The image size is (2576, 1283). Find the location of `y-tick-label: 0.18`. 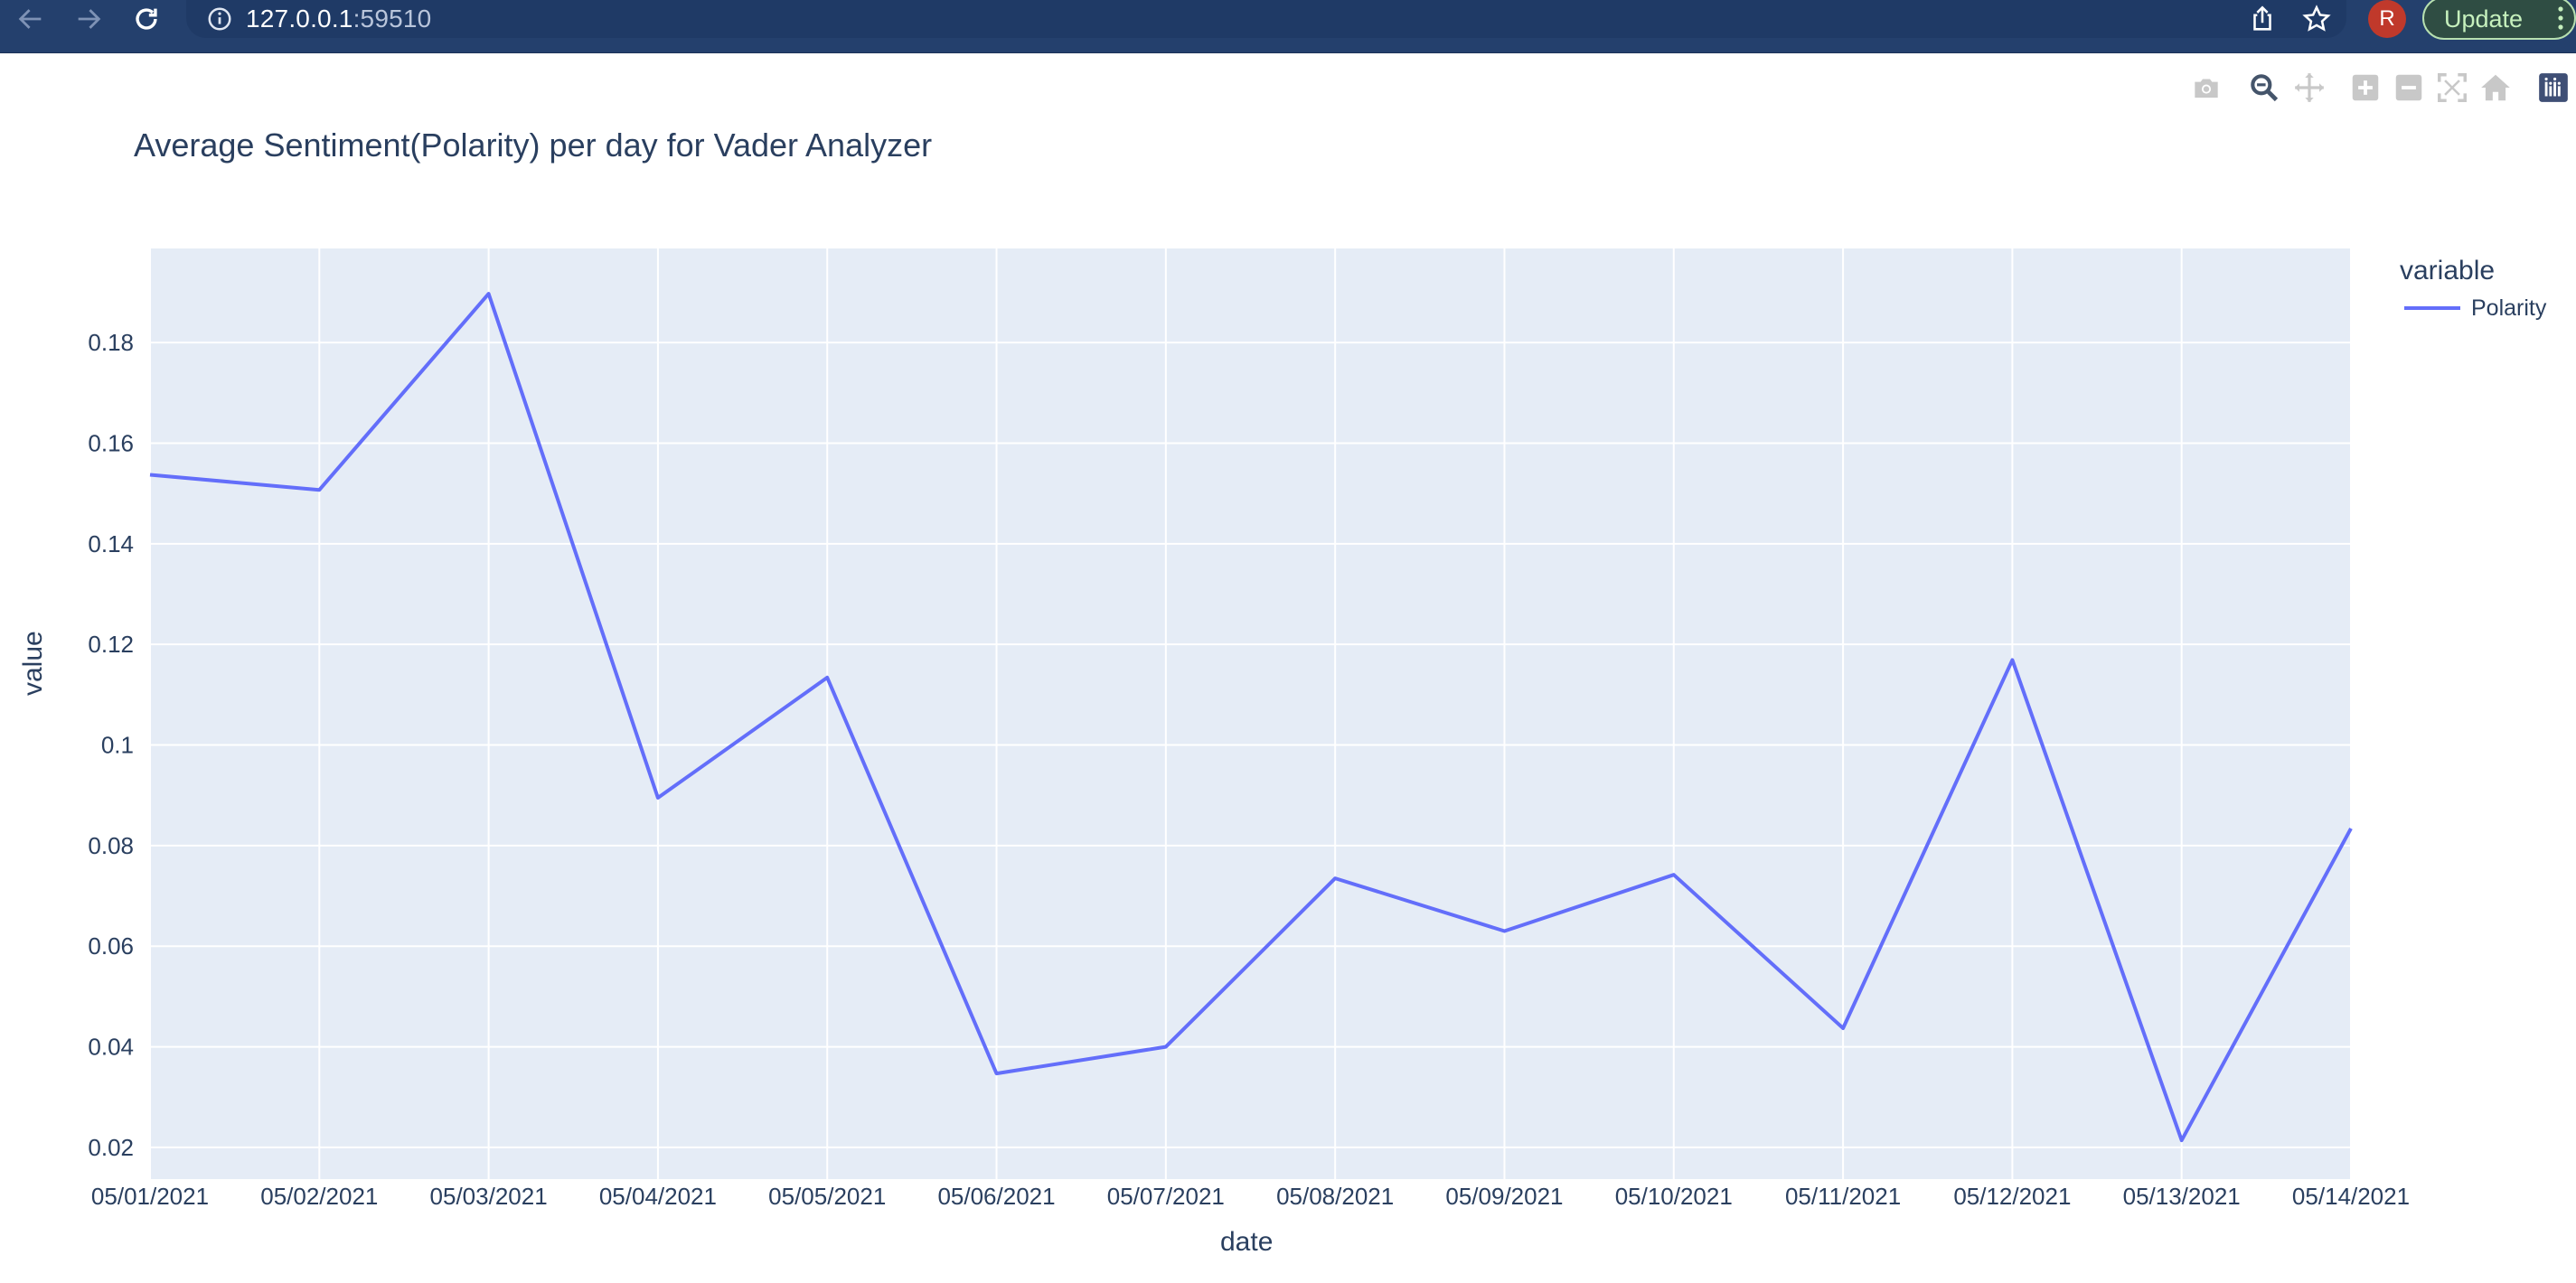

y-tick-label: 0.18 is located at coordinates (111, 342).